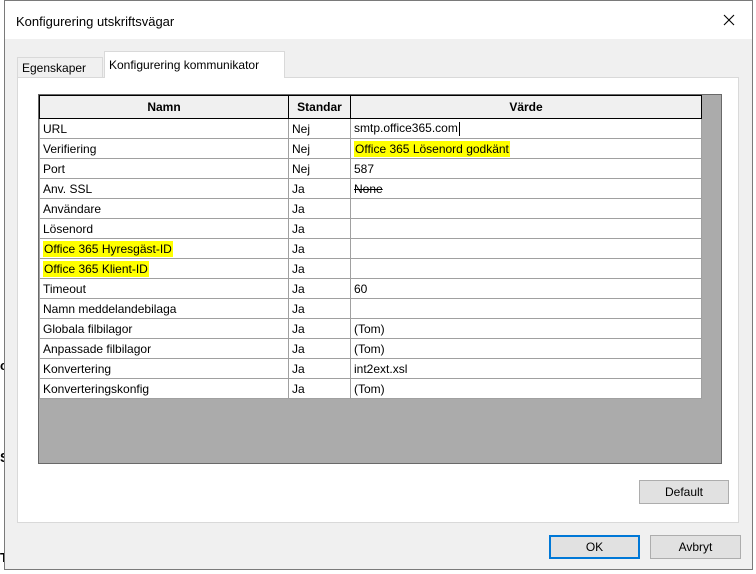 This screenshot has height=574, width=756. Describe the element at coordinates (164, 168) in the screenshot. I see `row-name: Port` at that location.